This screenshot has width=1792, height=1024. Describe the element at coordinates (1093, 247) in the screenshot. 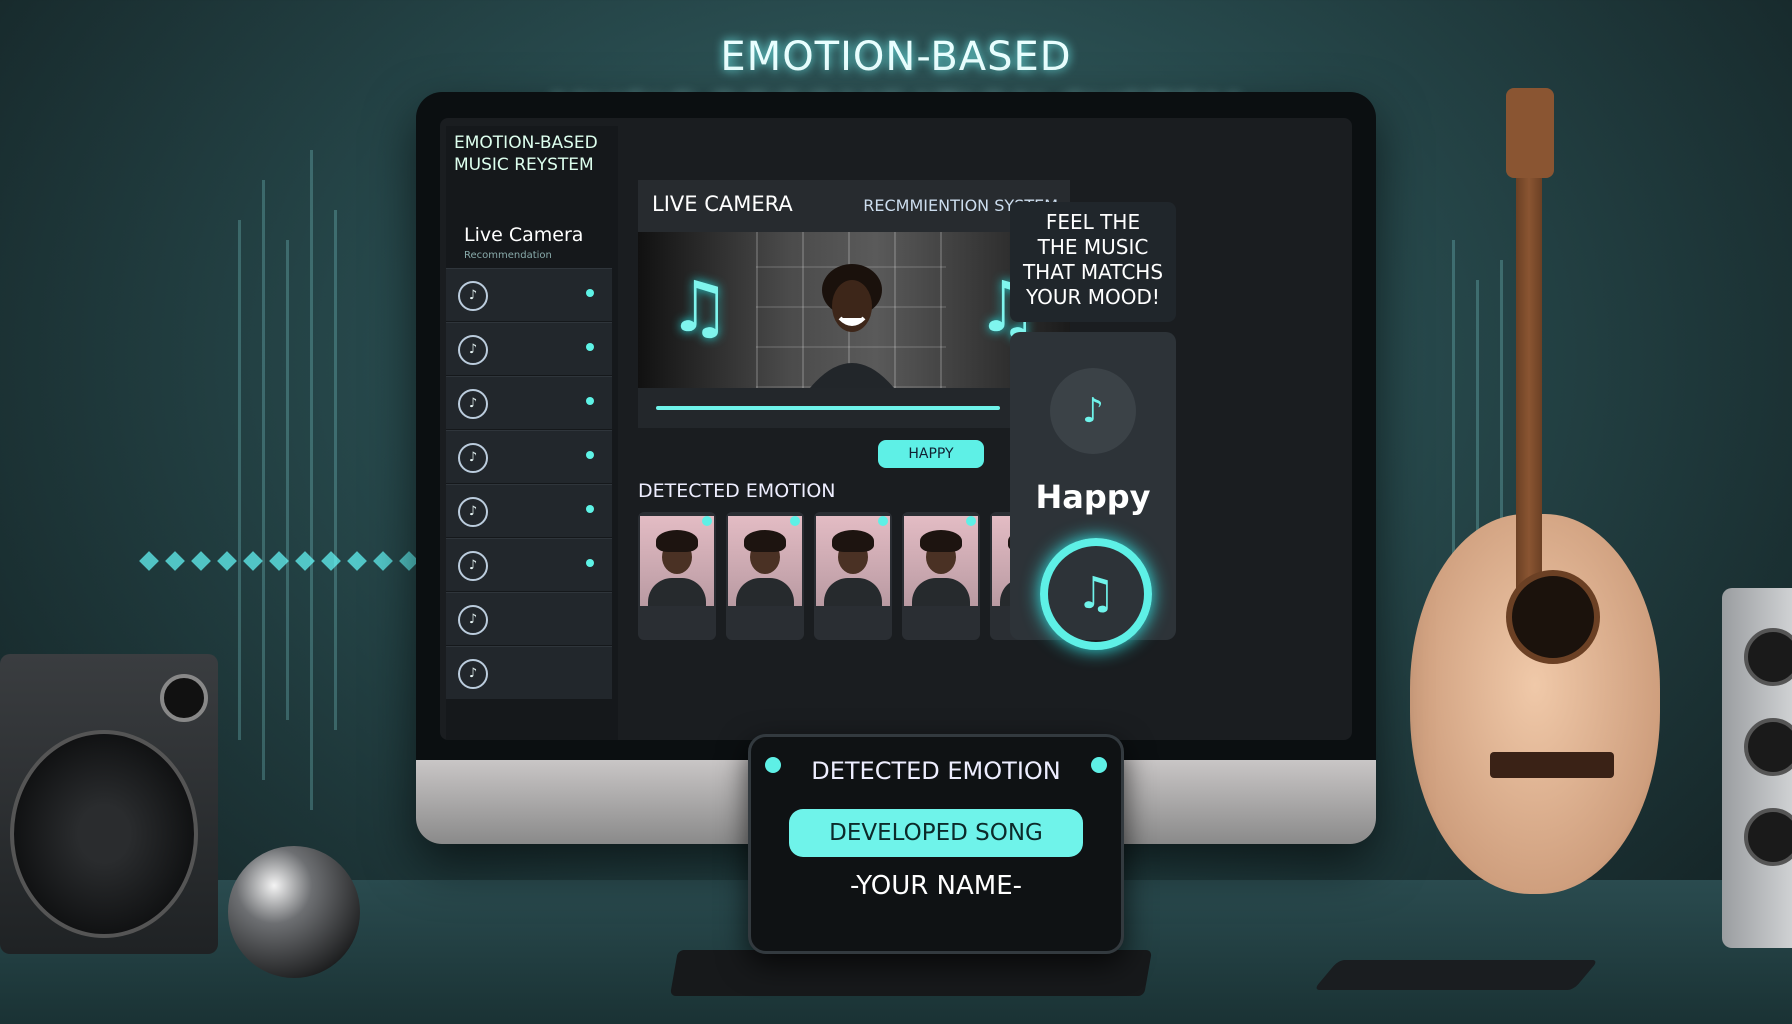

I see `feel-line: the music` at that location.